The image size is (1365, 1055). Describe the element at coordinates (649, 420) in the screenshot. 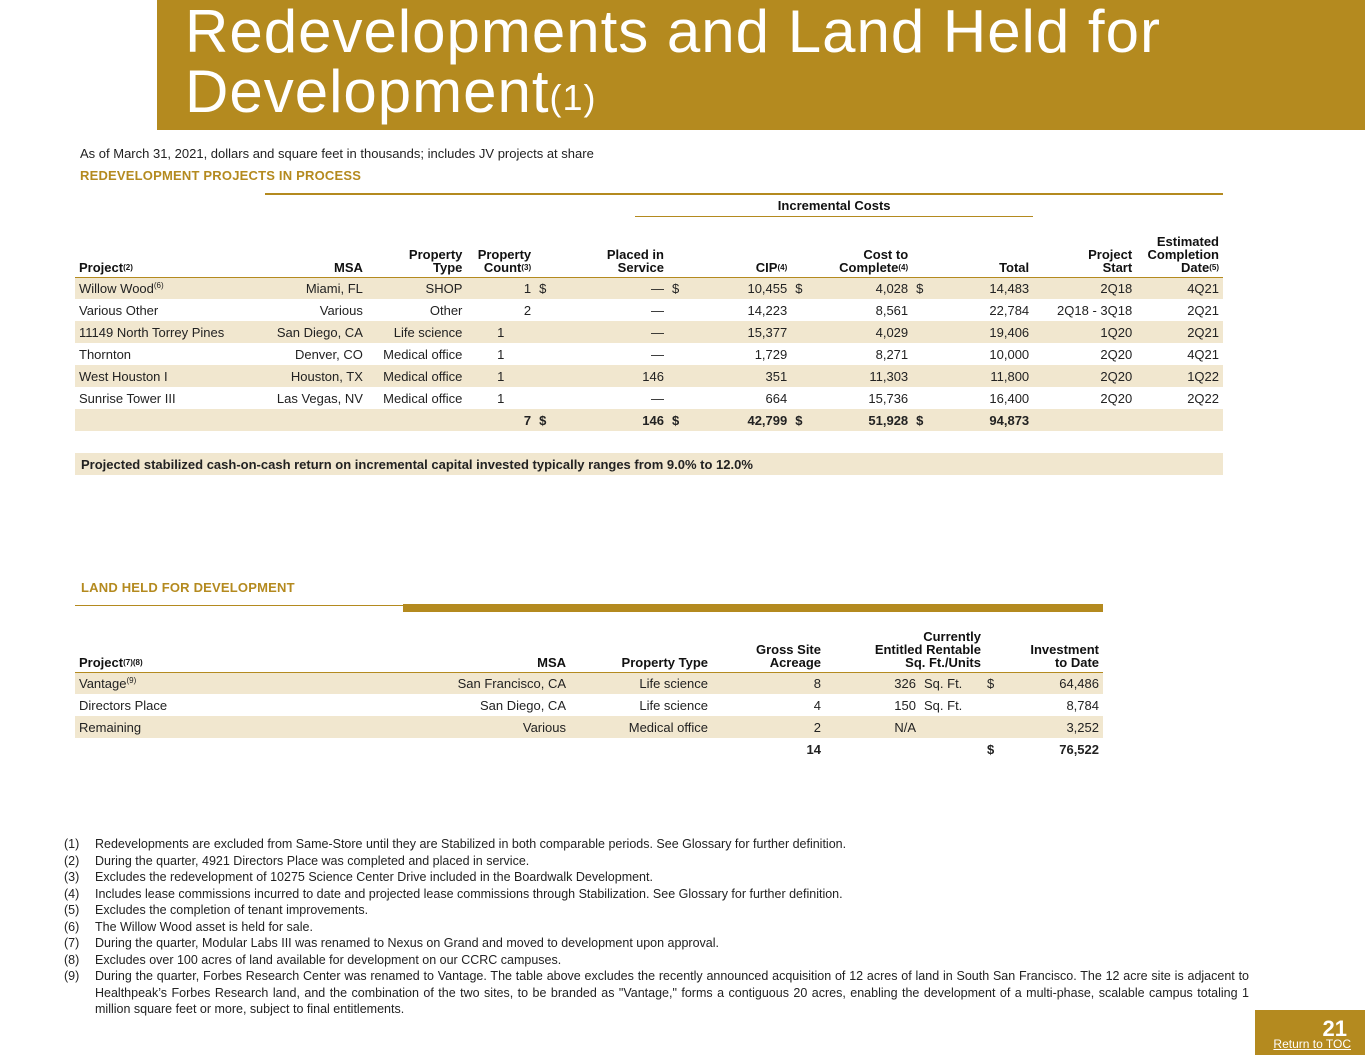

I see `total-row: 7 $146 $42,799 $51,928 $94,873` at that location.